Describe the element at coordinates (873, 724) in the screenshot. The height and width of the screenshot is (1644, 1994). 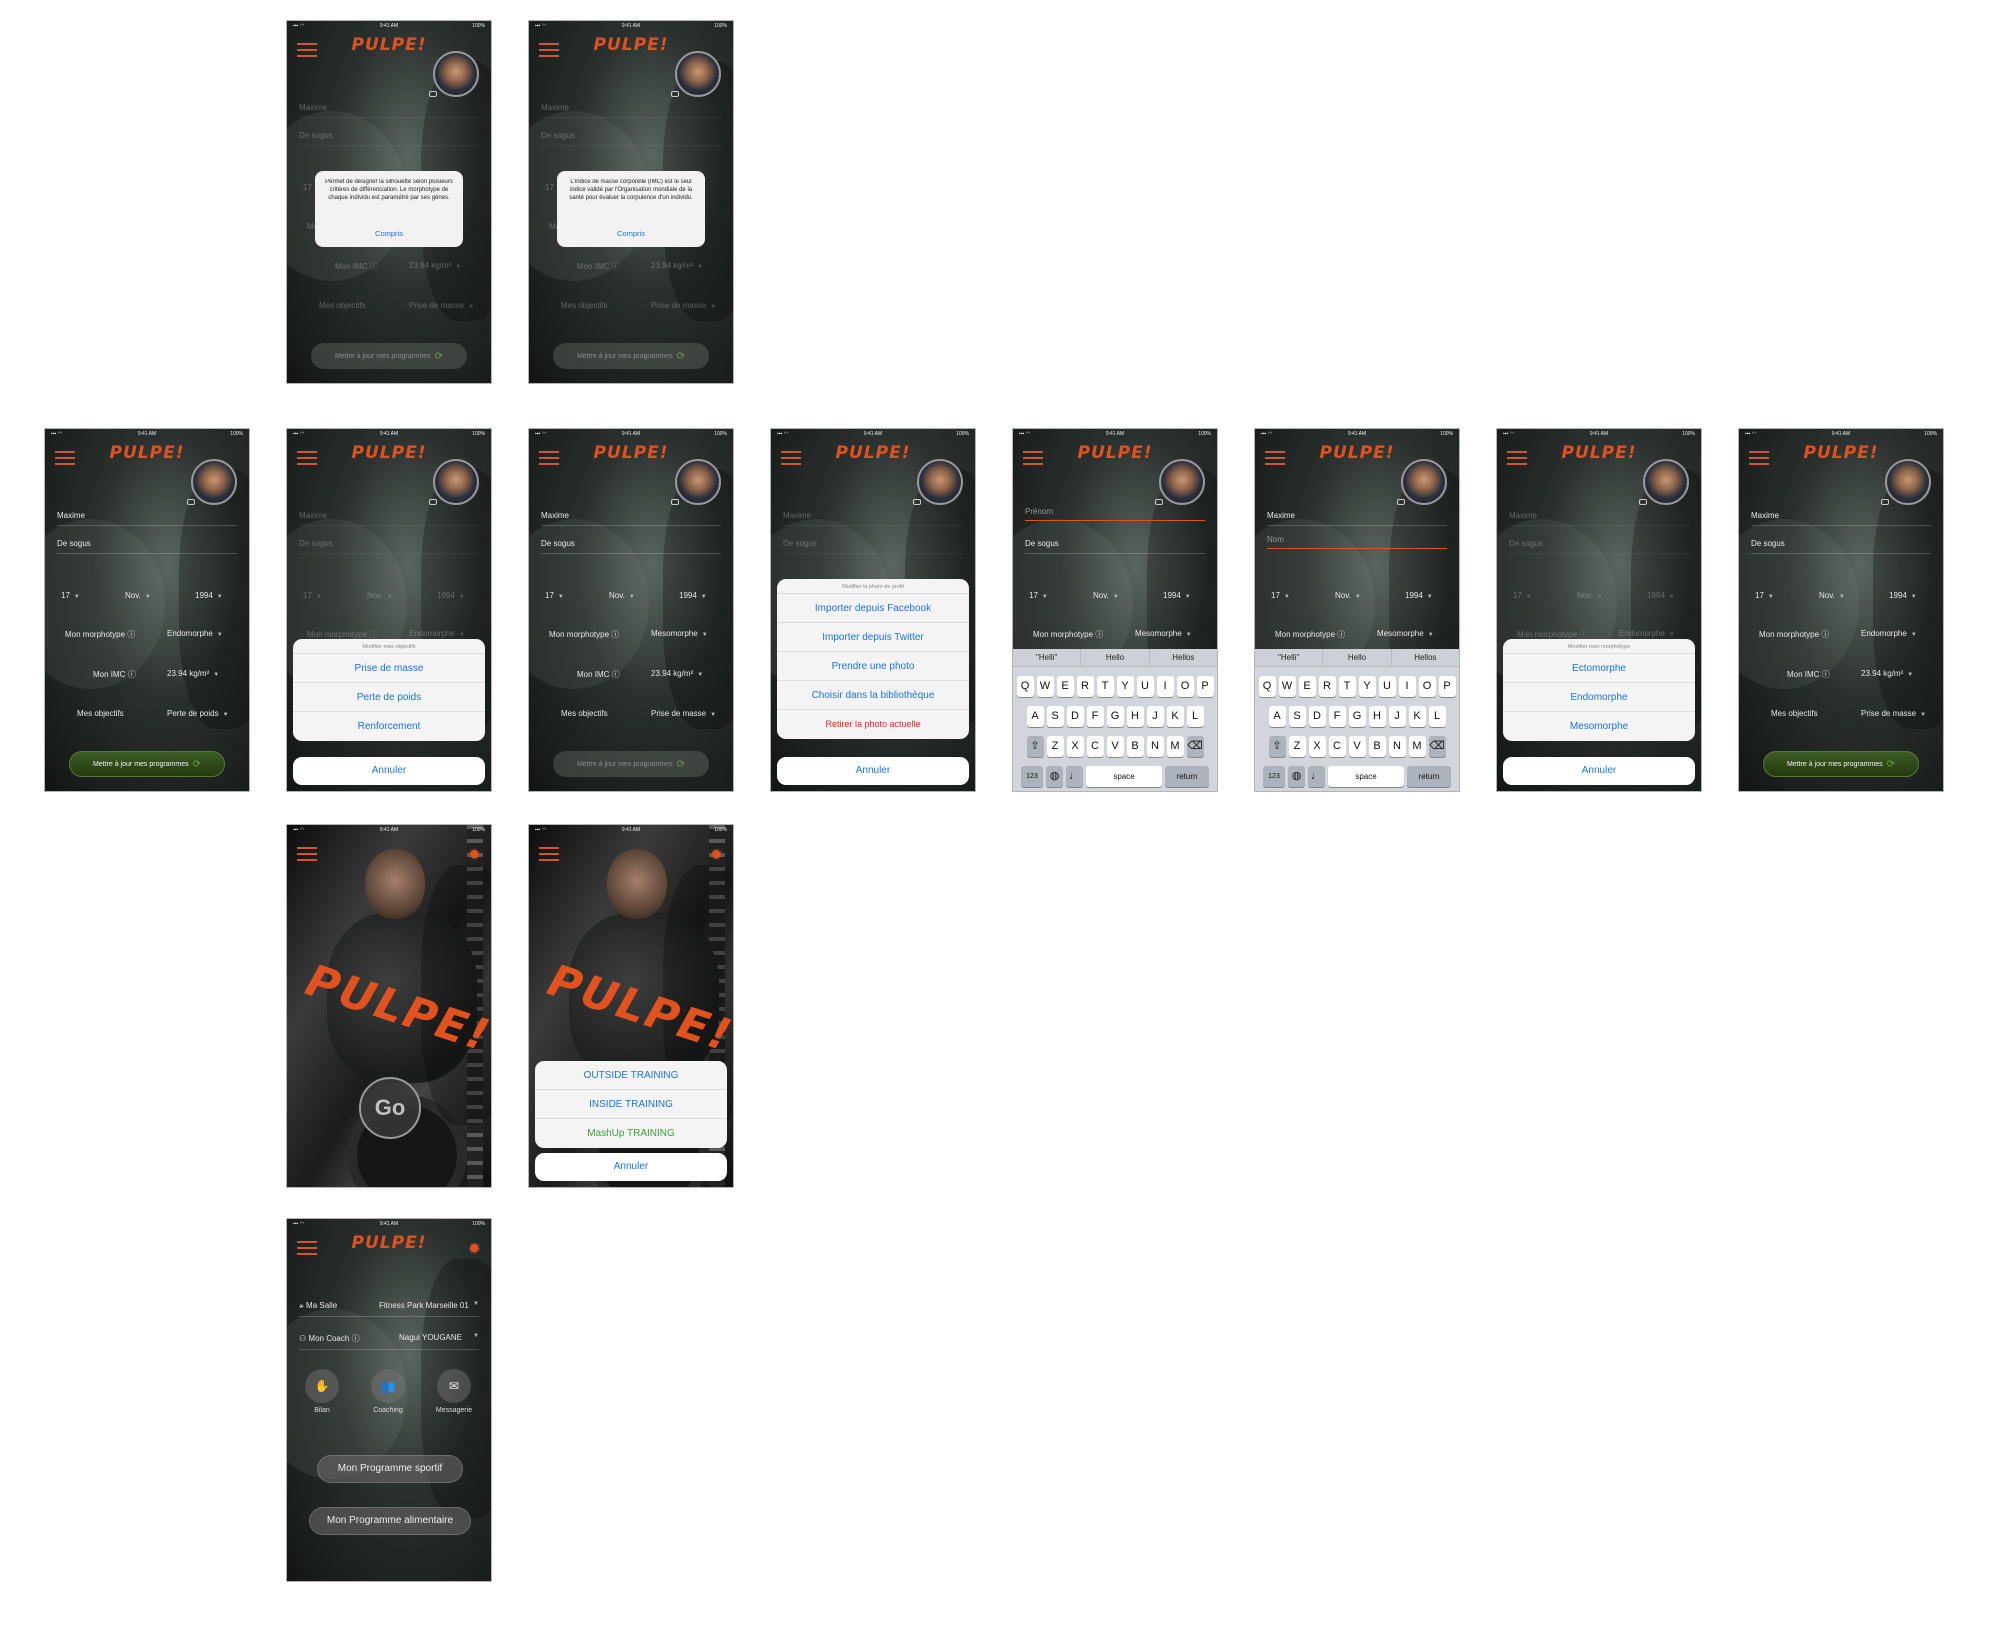
I see `remove-photo-option: Retirer la photo actuelle` at that location.